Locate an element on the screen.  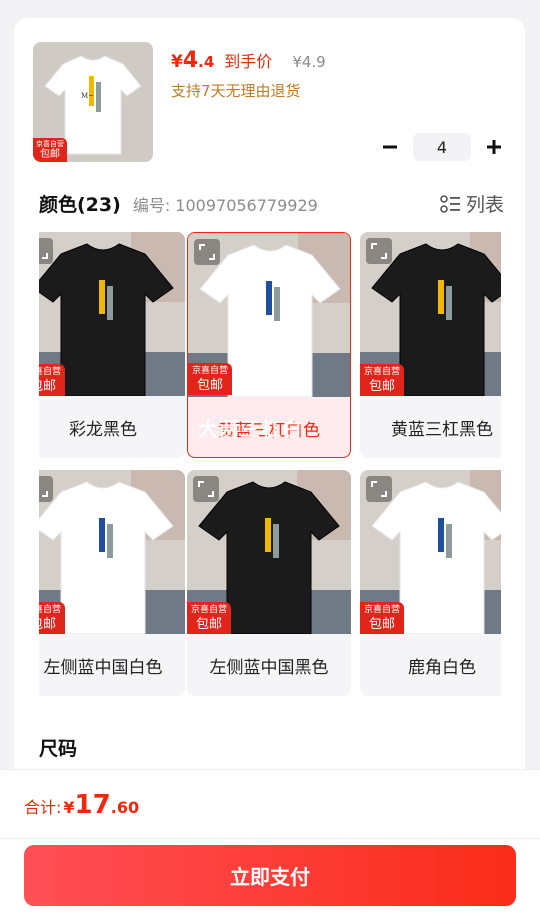
color-option-label: 左侧蓝中国白色 is located at coordinates (103, 667).